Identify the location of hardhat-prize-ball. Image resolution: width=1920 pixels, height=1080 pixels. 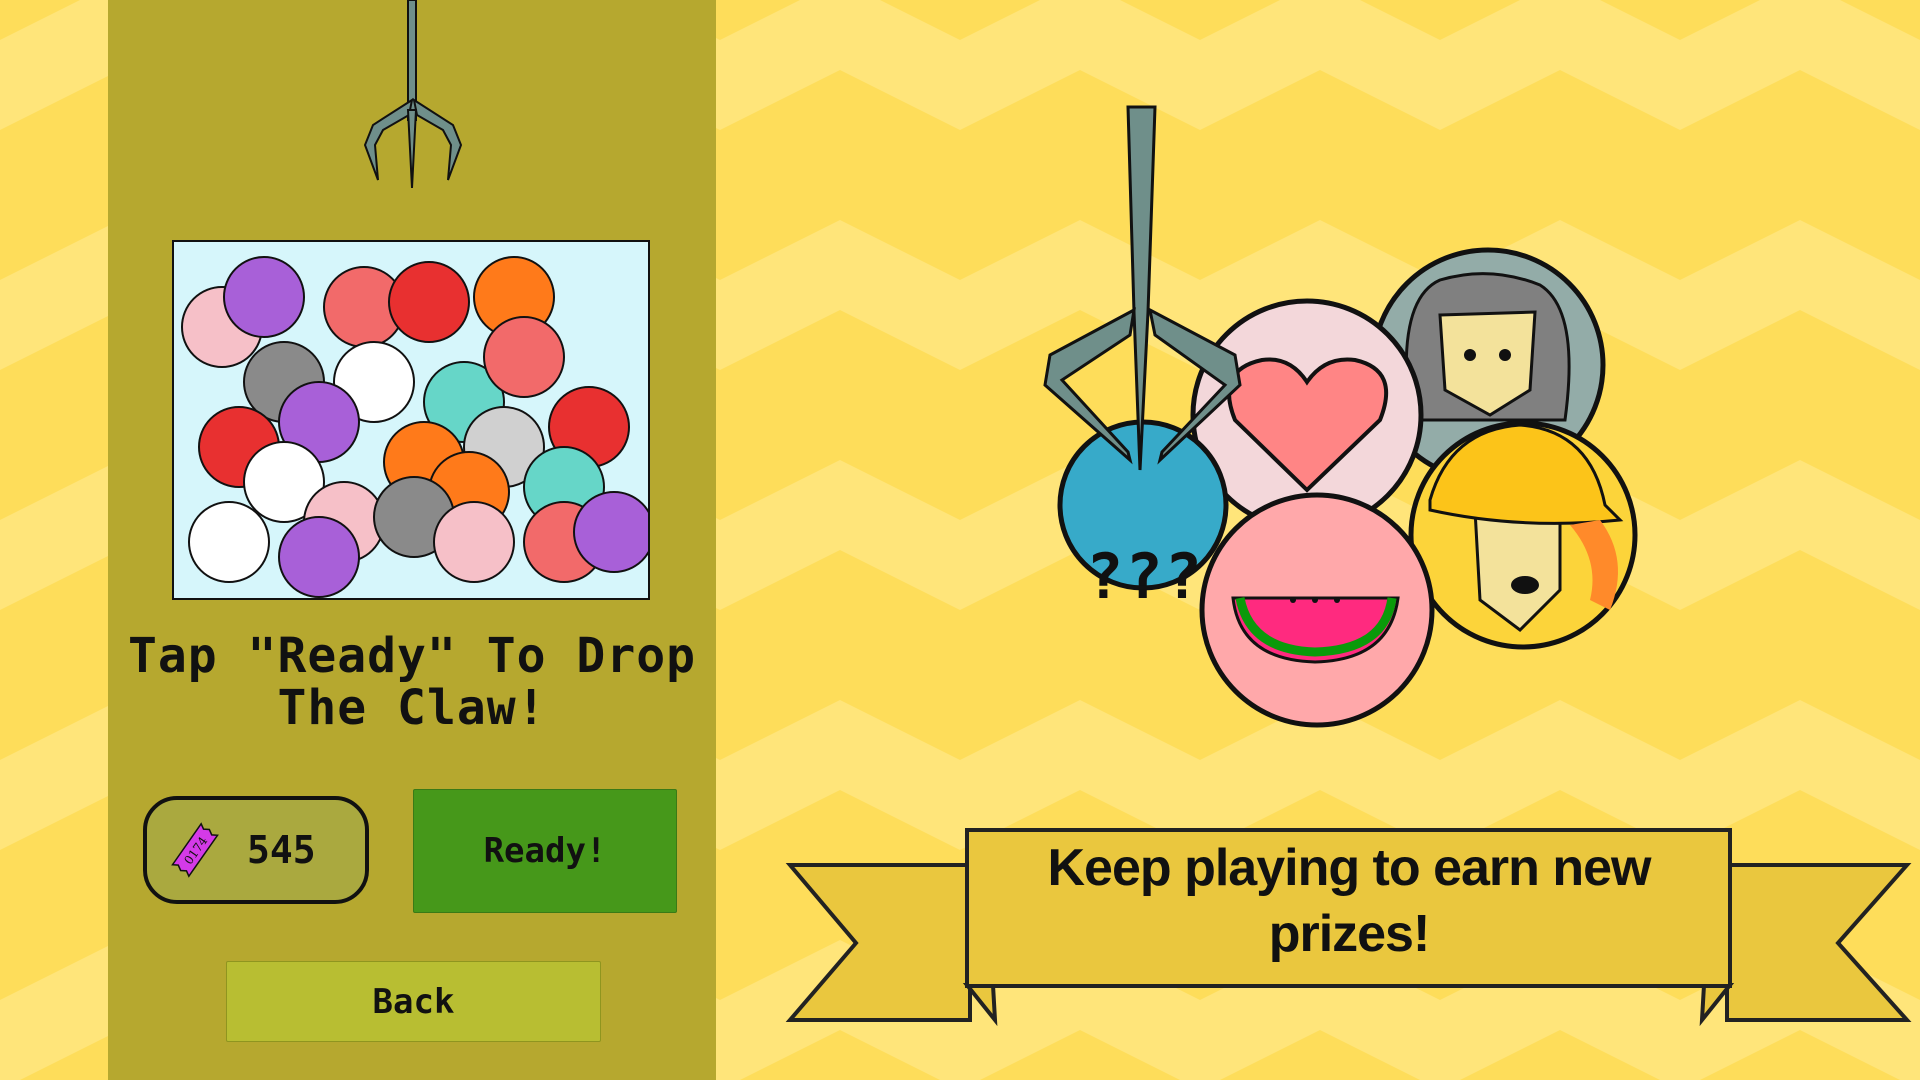
(1523, 535).